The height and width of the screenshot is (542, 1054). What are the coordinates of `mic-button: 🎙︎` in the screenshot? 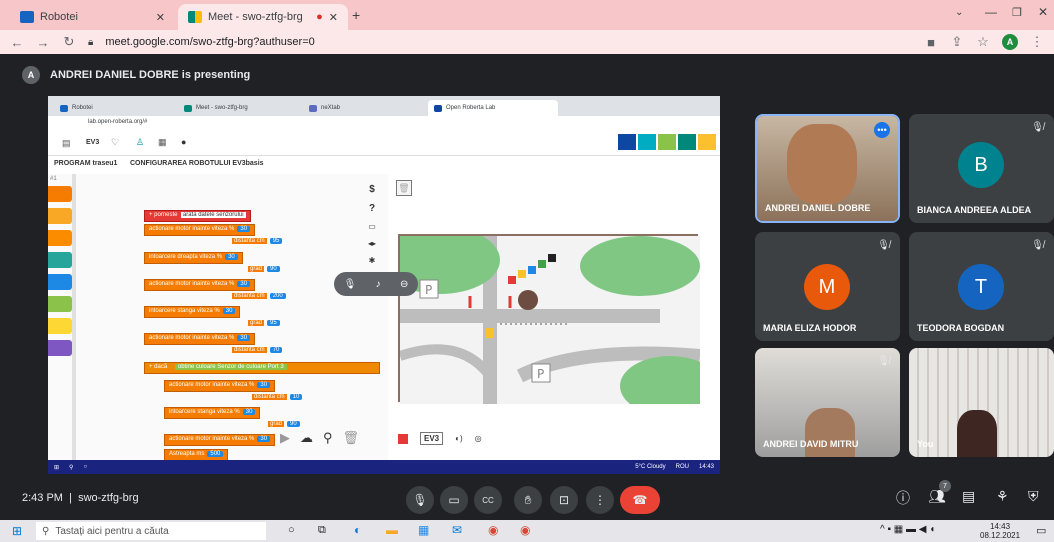 It's located at (420, 500).